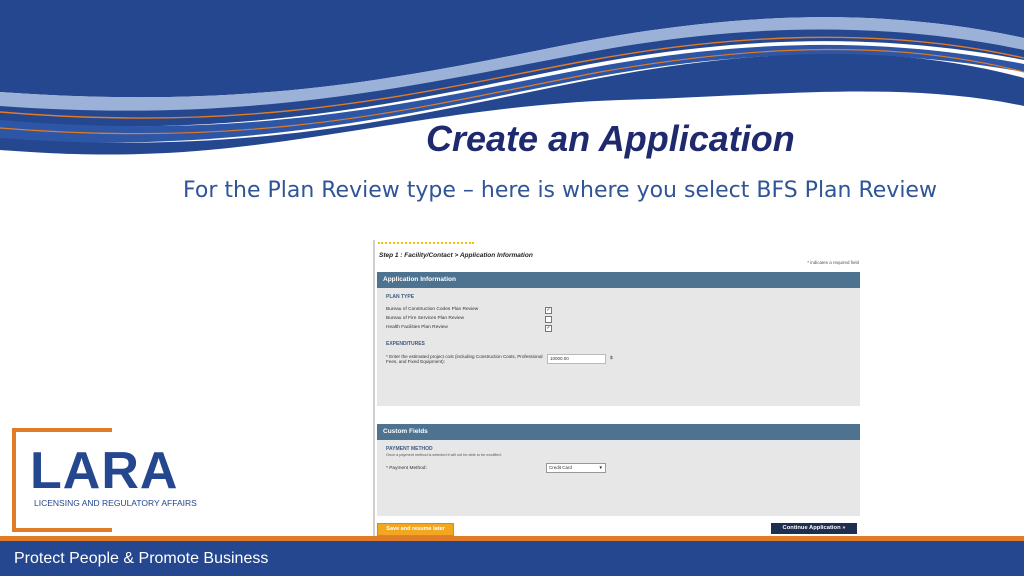 This screenshot has height=576, width=1024. Describe the element at coordinates (548, 319) in the screenshot. I see `checkbox-bfs-plan-review` at that location.